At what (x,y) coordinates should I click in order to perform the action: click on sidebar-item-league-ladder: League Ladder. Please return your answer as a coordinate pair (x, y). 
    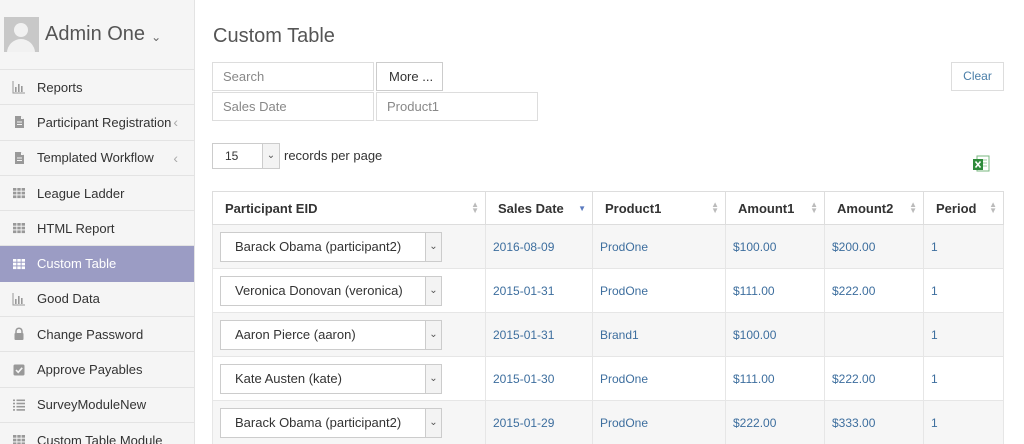
    Looking at the image, I should click on (97, 194).